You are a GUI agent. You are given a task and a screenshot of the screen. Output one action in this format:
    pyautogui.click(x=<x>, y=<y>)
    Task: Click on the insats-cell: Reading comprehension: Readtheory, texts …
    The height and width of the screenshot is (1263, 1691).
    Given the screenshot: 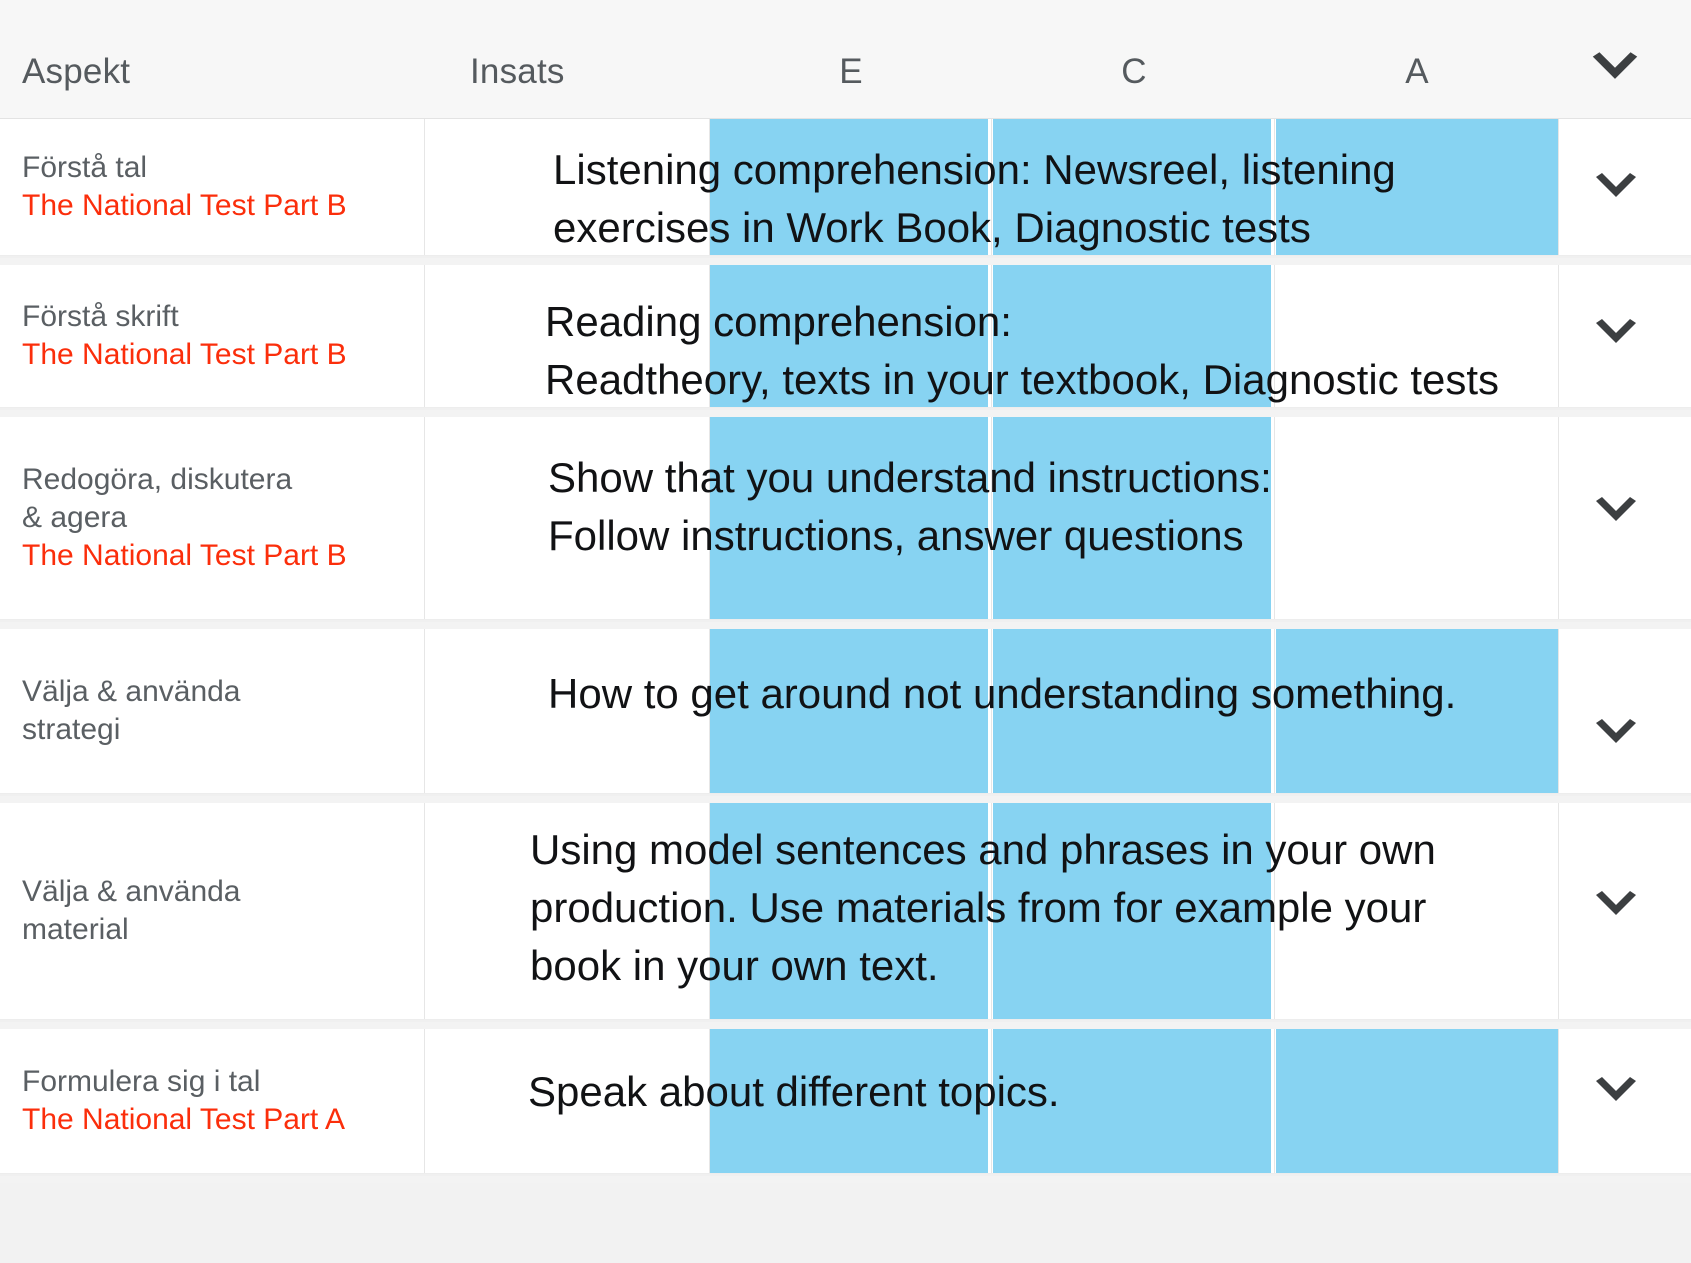 What is the action you would take?
    pyautogui.click(x=1022, y=351)
    